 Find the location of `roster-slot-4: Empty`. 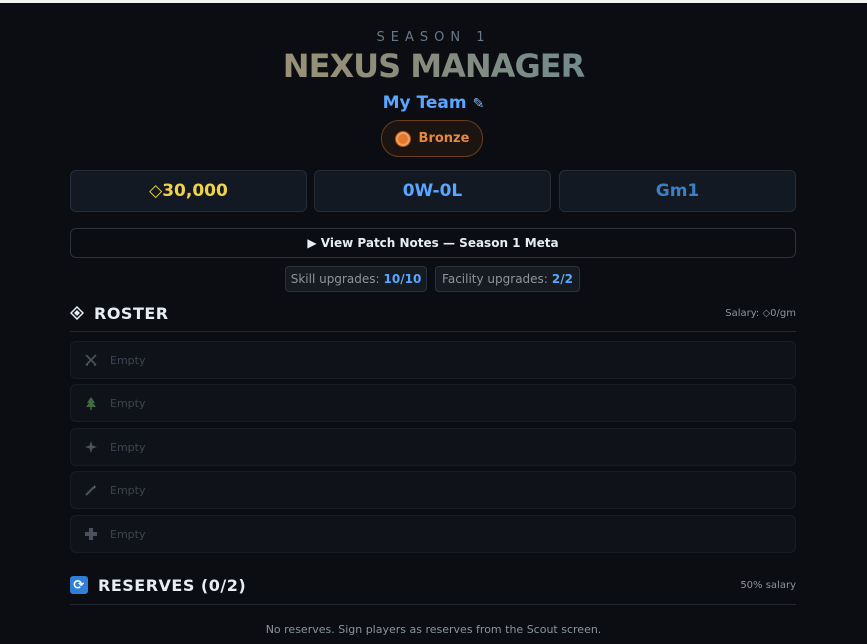

roster-slot-4: Empty is located at coordinates (433, 490).